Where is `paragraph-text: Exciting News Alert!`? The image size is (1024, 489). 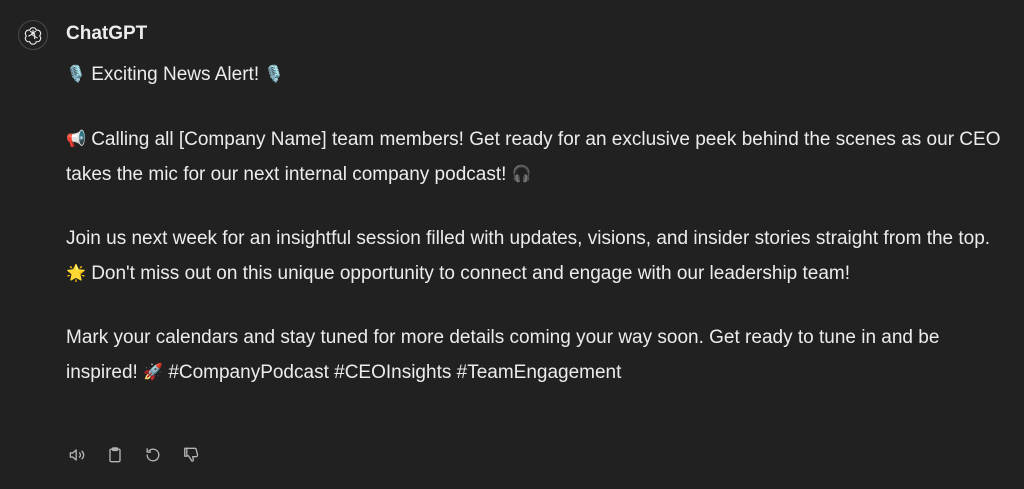 paragraph-text: Exciting News Alert! is located at coordinates (175, 74).